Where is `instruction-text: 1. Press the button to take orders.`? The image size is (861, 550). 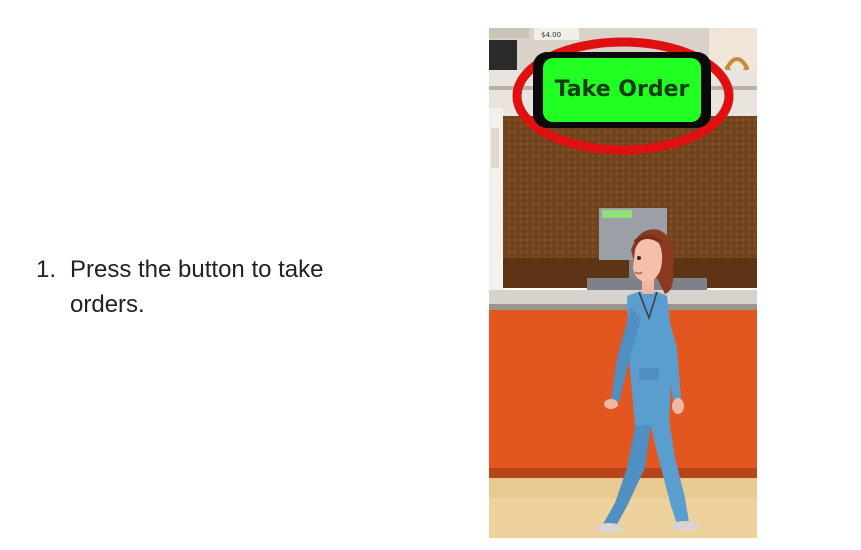
instruction-text: 1. Press the button to take orders. is located at coordinates (236, 287).